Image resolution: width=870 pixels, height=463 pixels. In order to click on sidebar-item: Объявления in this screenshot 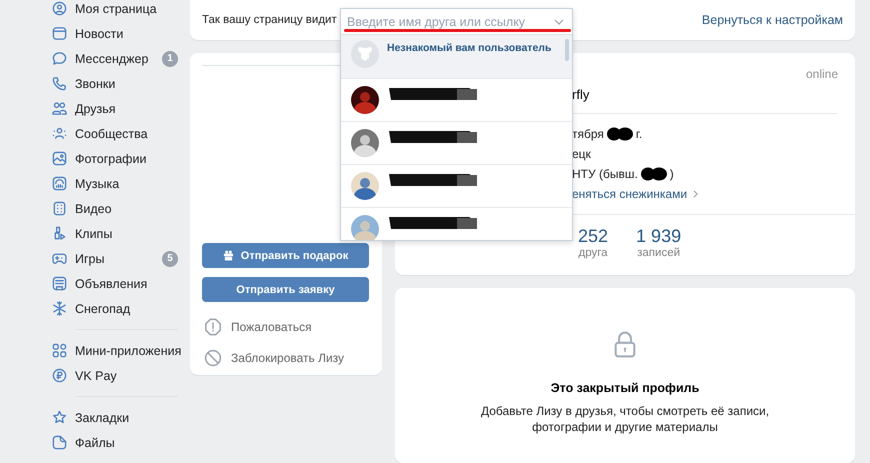, I will do `click(121, 283)`.